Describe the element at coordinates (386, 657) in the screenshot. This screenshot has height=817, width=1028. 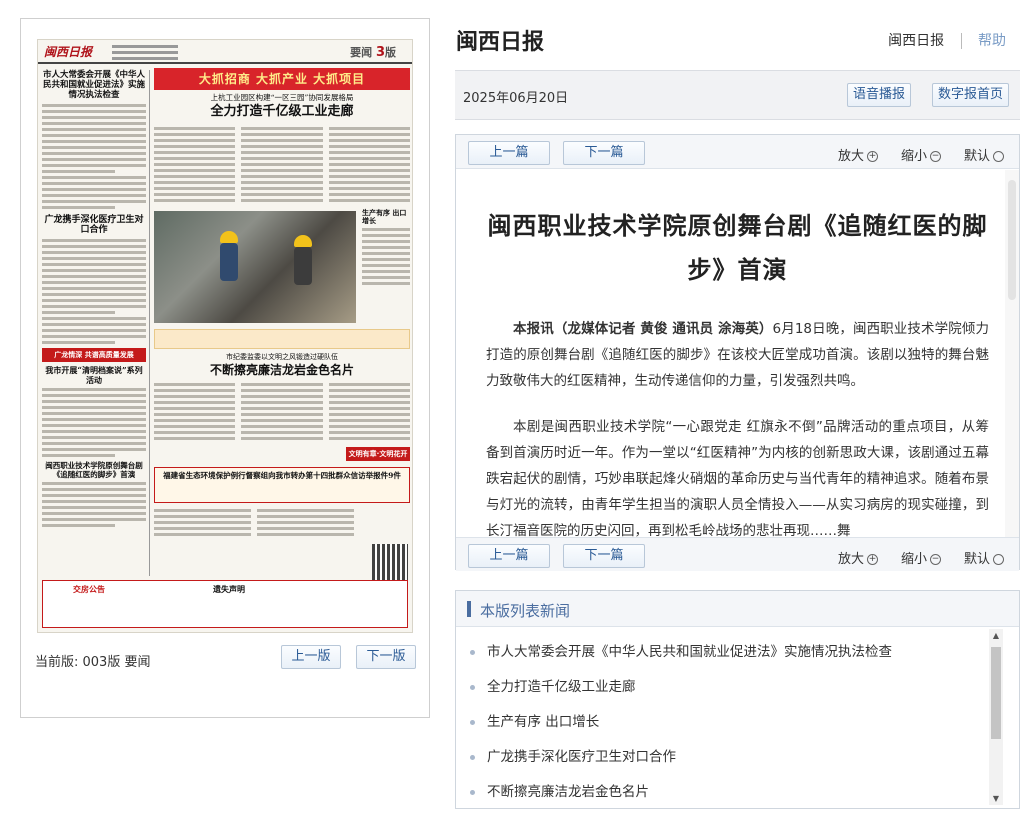
I see `next-page-button: 下一版` at that location.